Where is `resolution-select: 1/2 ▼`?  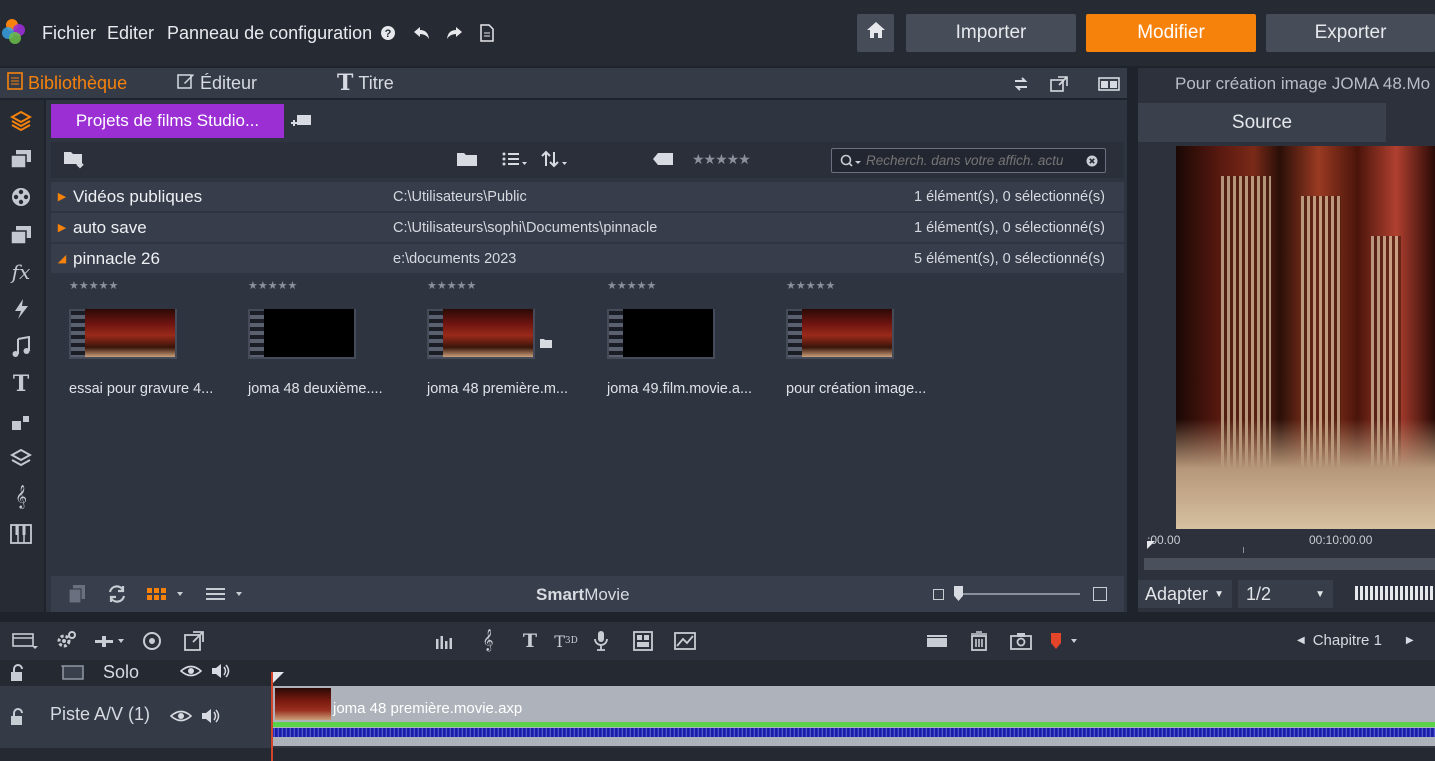 resolution-select: 1/2 ▼ is located at coordinates (1285, 594).